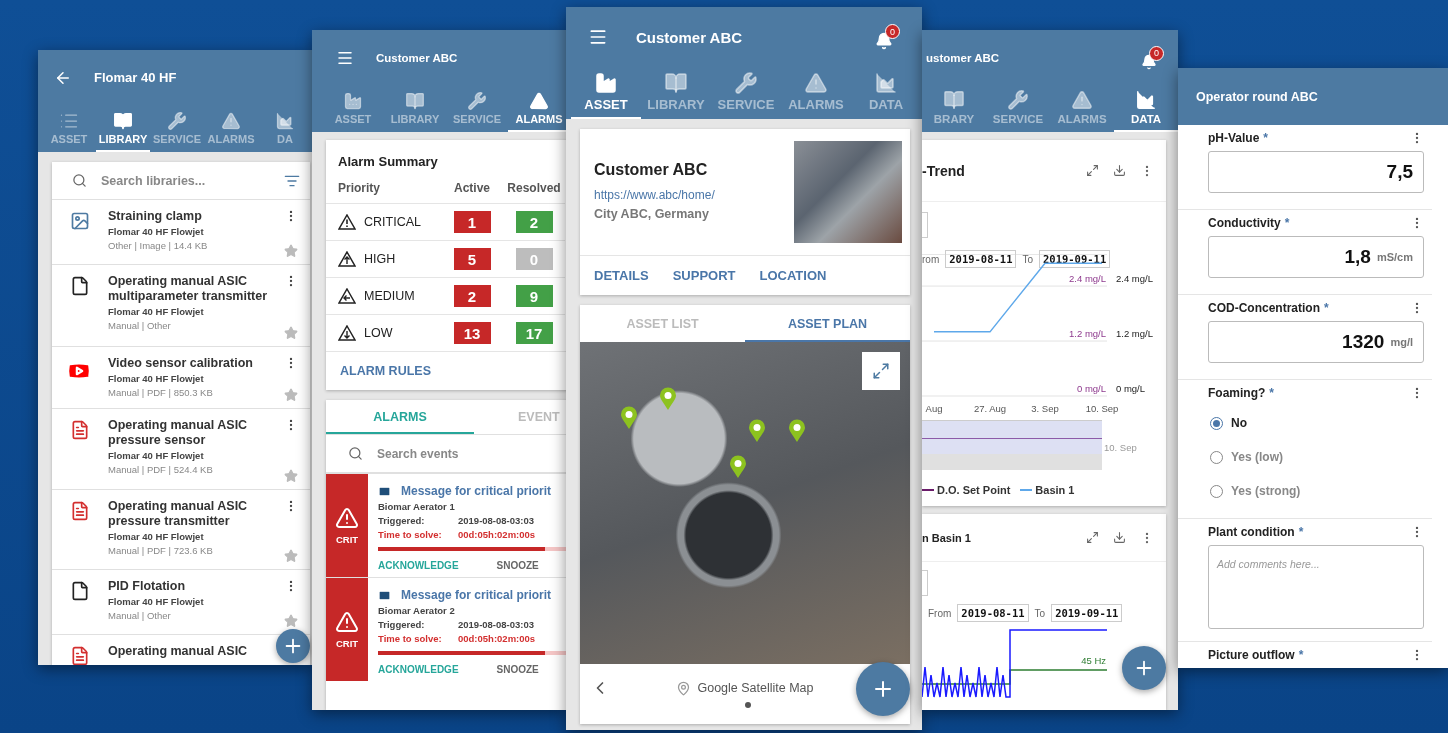  What do you see at coordinates (793, 275) in the screenshot?
I see `action-link: LOCATION` at bounding box center [793, 275].